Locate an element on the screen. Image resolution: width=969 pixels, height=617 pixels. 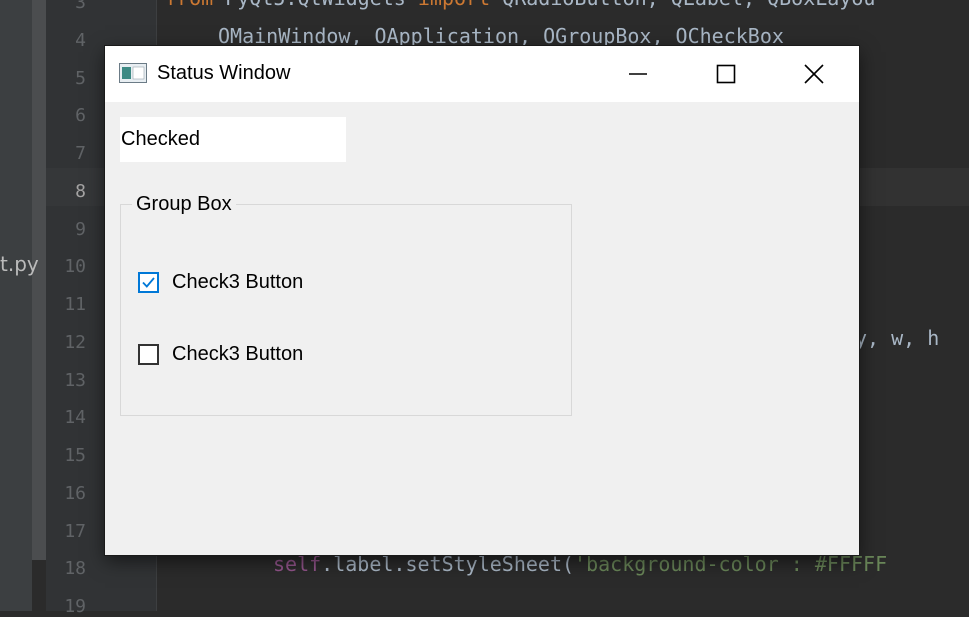
group-box-title: Group Box is located at coordinates (184, 204).